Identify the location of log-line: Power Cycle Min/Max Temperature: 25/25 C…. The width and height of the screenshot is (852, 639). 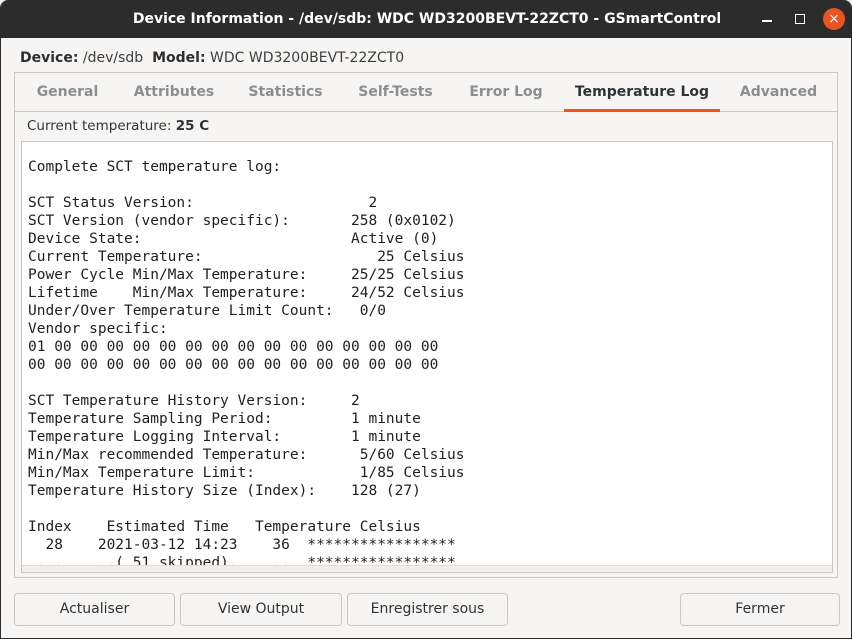
(246, 275).